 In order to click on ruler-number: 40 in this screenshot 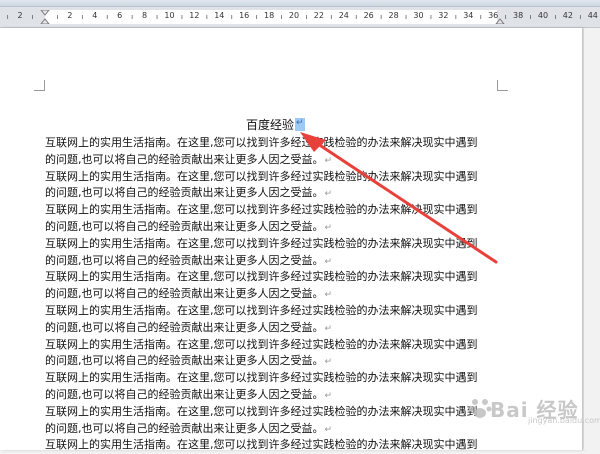, I will do `click(543, 15)`.